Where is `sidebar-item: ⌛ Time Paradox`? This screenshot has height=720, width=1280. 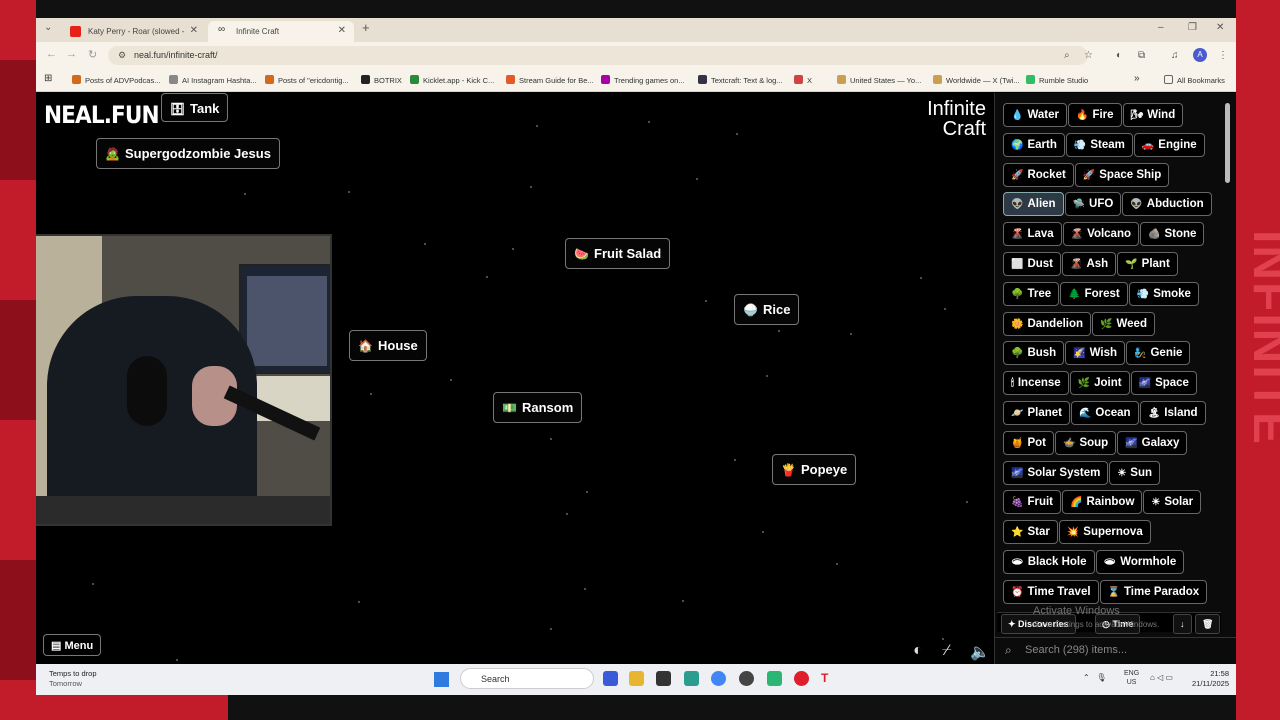
sidebar-item: ⌛ Time Paradox is located at coordinates (1153, 591).